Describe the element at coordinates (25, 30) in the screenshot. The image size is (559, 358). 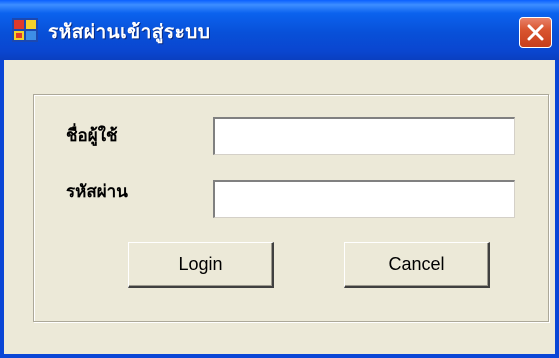
I see `app-window-icon` at that location.